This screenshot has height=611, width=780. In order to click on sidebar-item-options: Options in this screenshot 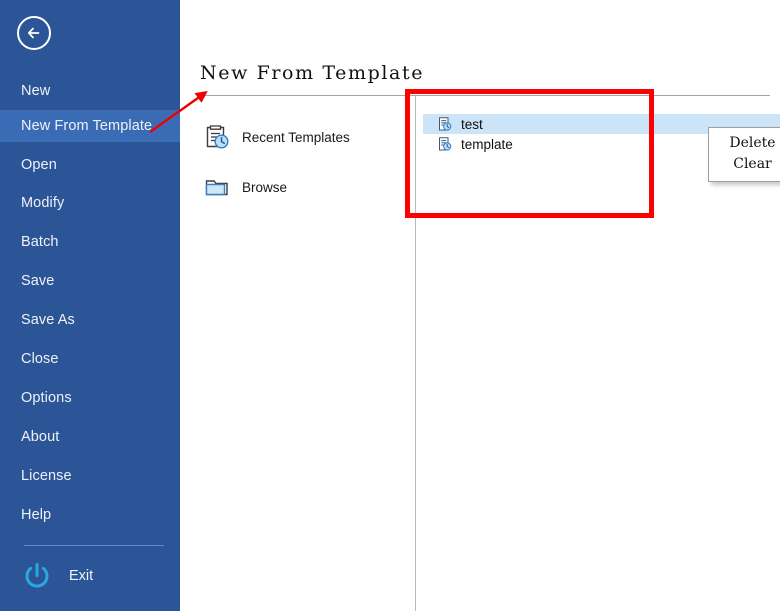, I will do `click(90, 398)`.